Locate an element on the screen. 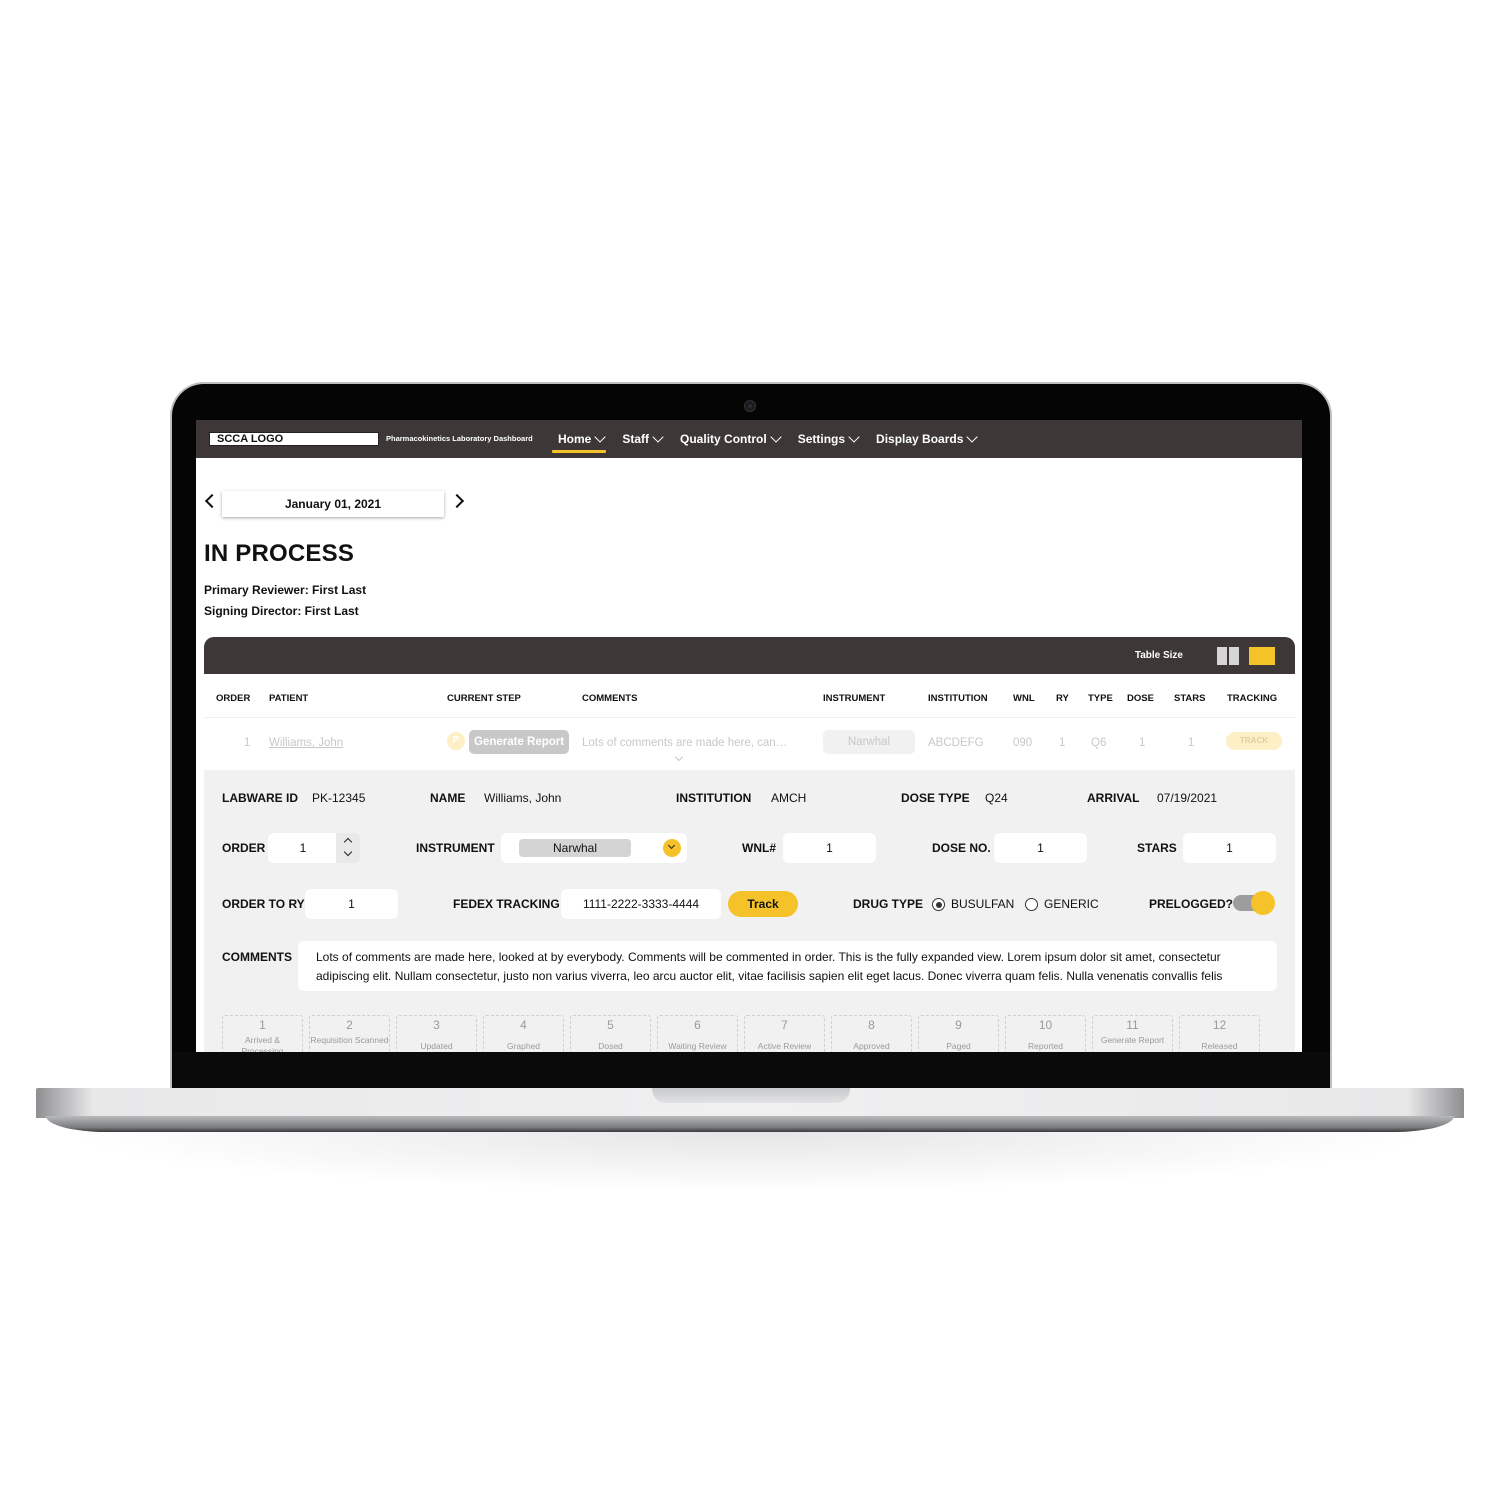  column-header-current-step: CURRENT STEP is located at coordinates (484, 698).